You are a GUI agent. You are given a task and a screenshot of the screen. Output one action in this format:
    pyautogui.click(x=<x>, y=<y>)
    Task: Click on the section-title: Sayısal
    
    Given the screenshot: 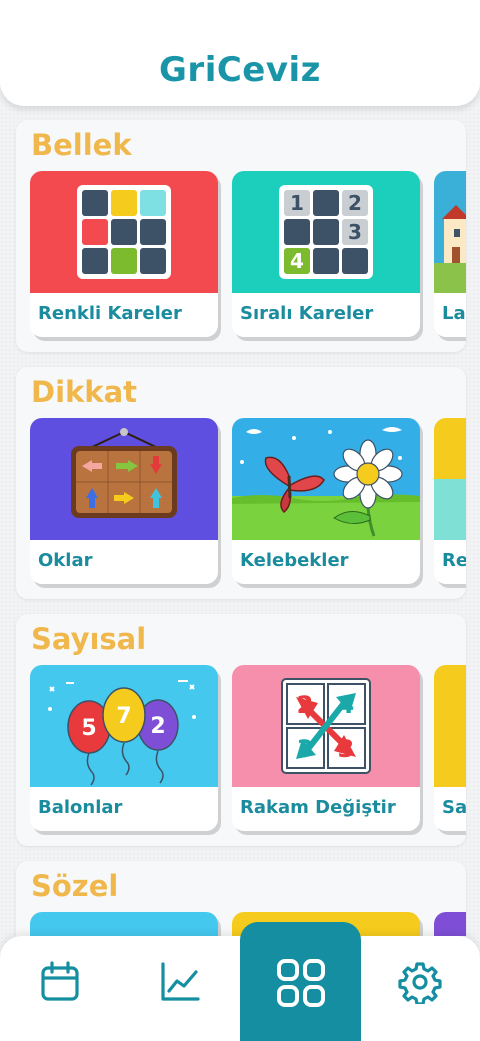 What is the action you would take?
    pyautogui.click(x=89, y=639)
    